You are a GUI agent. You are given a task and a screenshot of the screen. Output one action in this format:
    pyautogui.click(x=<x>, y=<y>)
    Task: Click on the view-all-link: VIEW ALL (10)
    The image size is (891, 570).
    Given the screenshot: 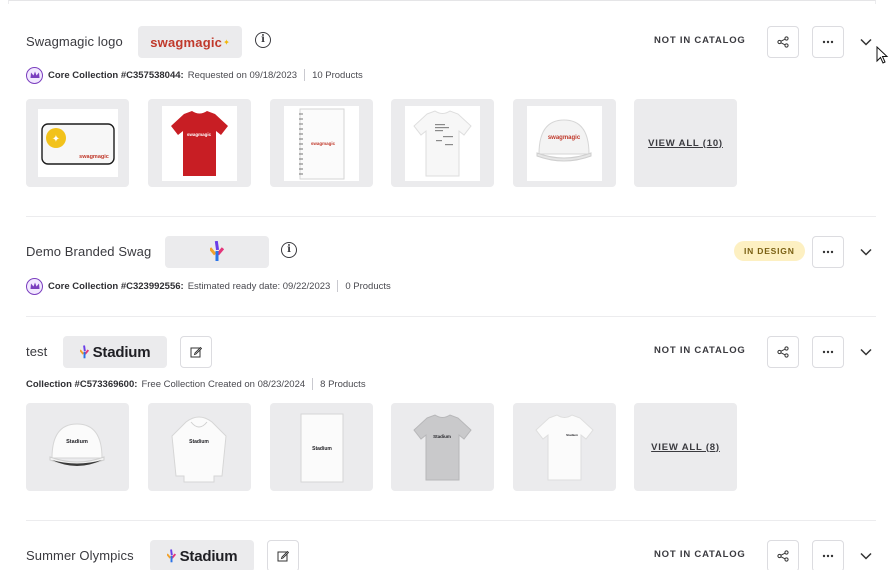 What is the action you would take?
    pyautogui.click(x=685, y=143)
    